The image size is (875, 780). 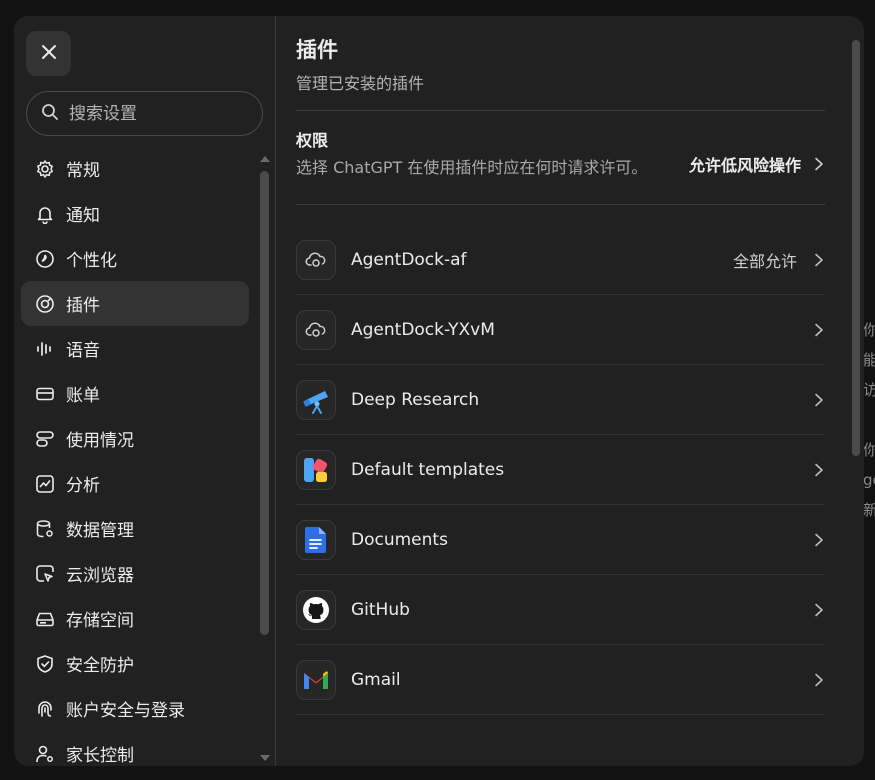 I want to click on sidebar-item-label: 账户安全与登录, so click(x=125, y=711).